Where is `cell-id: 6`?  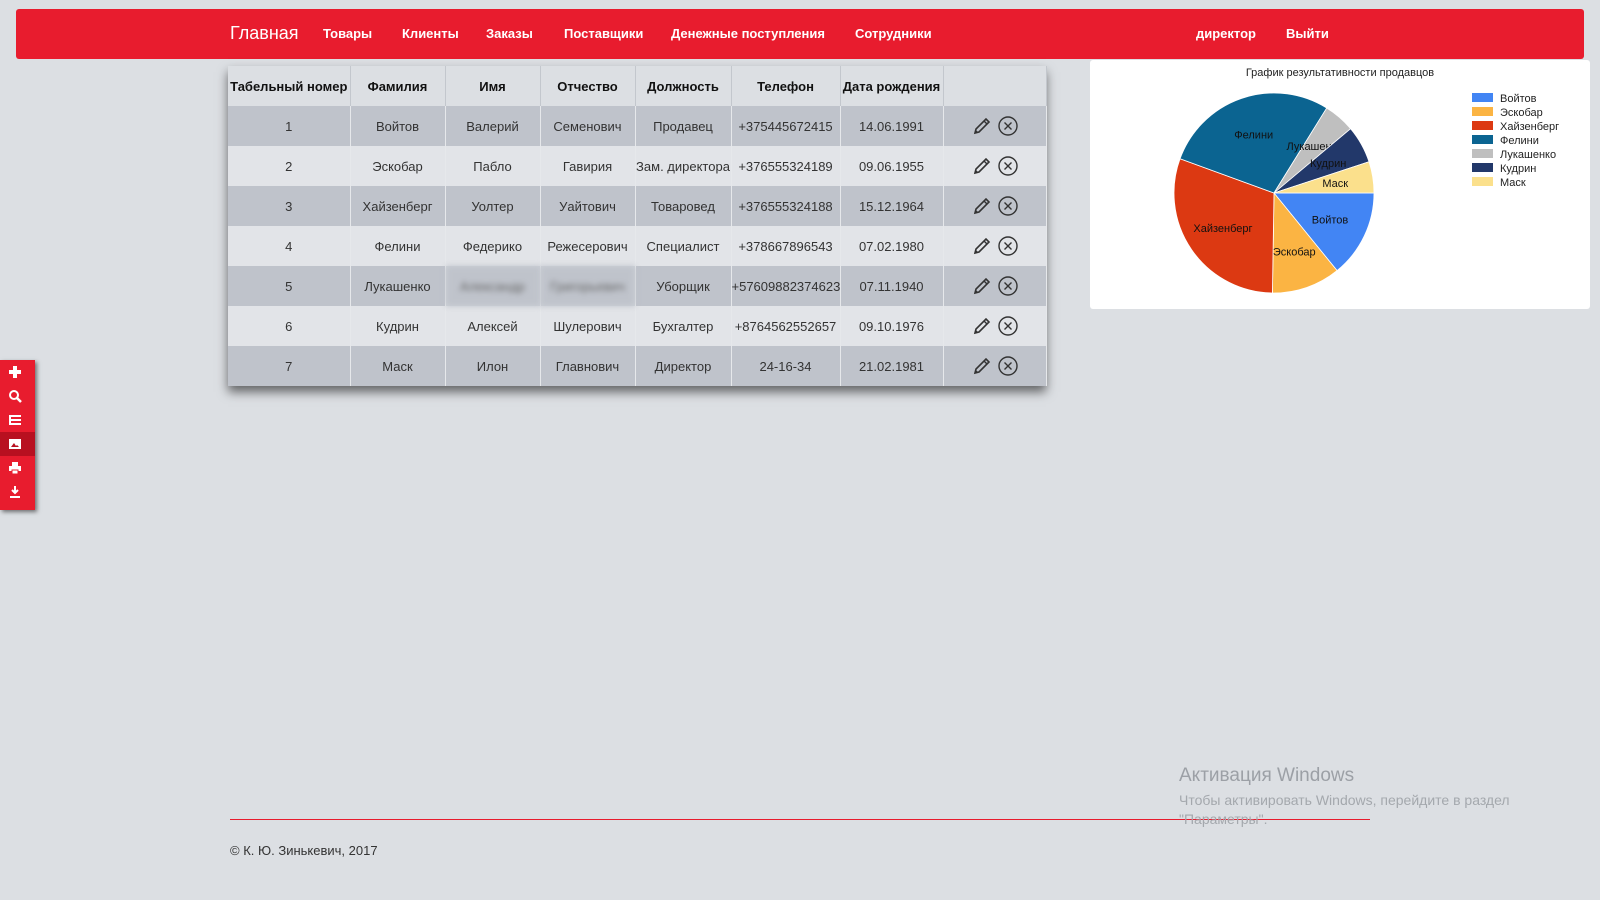 cell-id: 6 is located at coordinates (289, 326).